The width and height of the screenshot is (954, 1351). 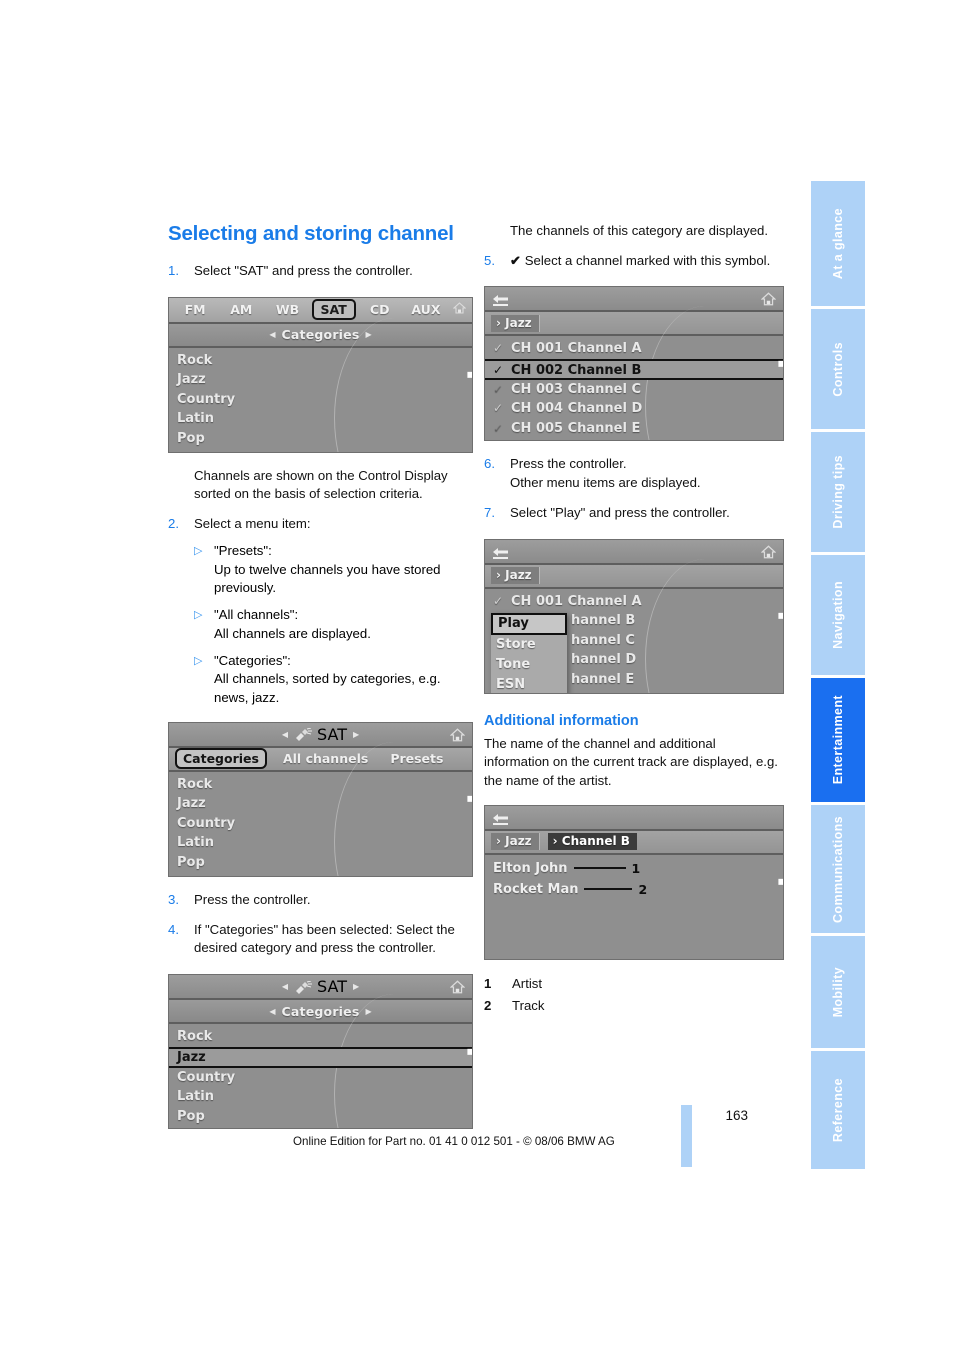 What do you see at coordinates (603, 621) in the screenshot?
I see `channel-label: hannel B` at bounding box center [603, 621].